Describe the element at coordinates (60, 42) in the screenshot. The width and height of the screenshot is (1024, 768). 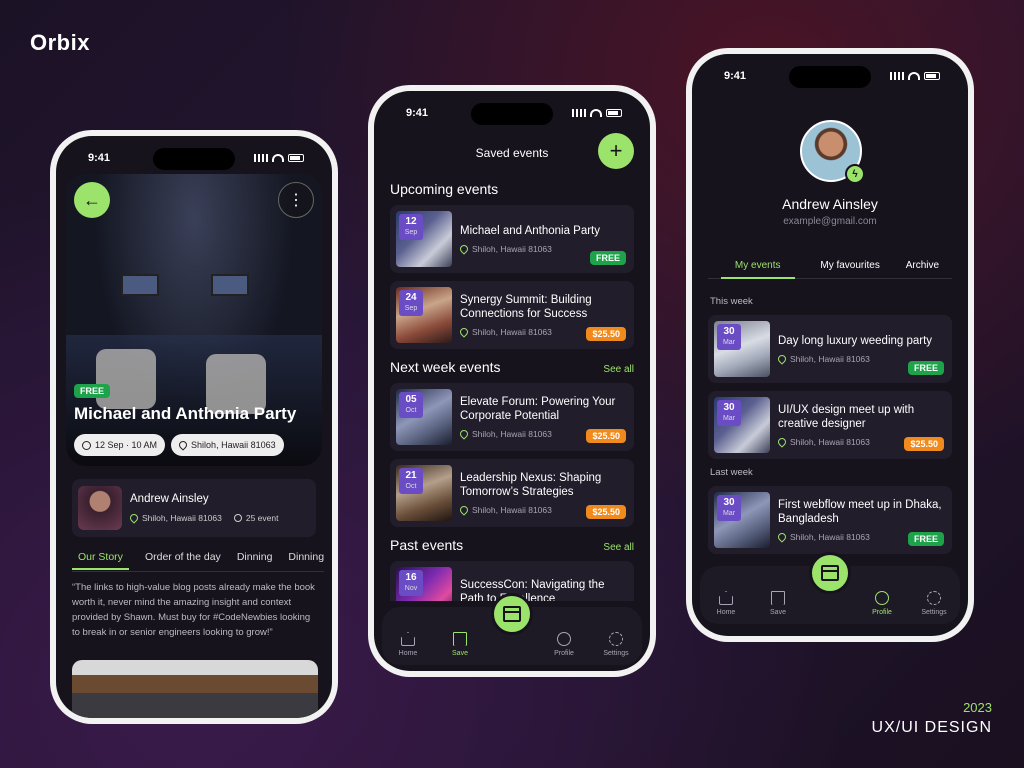
I see `brand-logo: Orbix` at that location.